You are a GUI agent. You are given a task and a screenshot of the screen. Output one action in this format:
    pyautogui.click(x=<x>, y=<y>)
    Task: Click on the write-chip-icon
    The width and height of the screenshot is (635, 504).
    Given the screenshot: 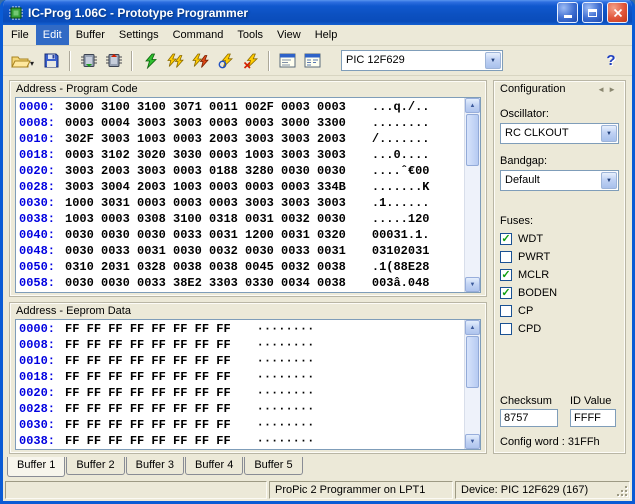 What is the action you would take?
    pyautogui.click(x=113, y=60)
    